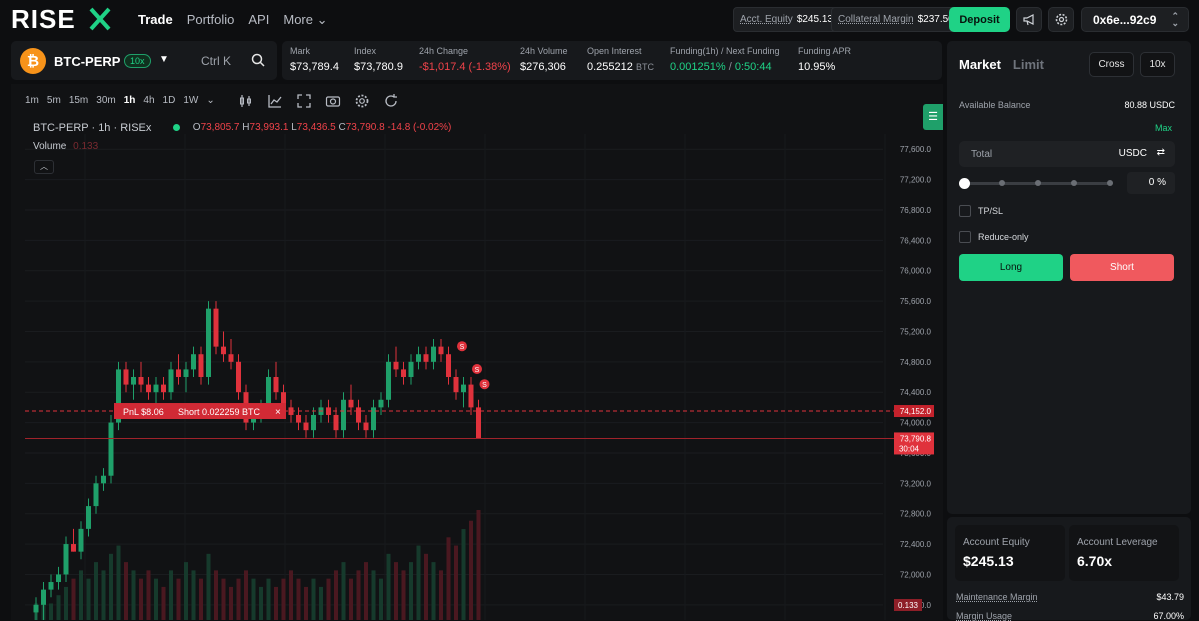 The width and height of the screenshot is (1199, 621). I want to click on gear-icon, so click(362, 101).